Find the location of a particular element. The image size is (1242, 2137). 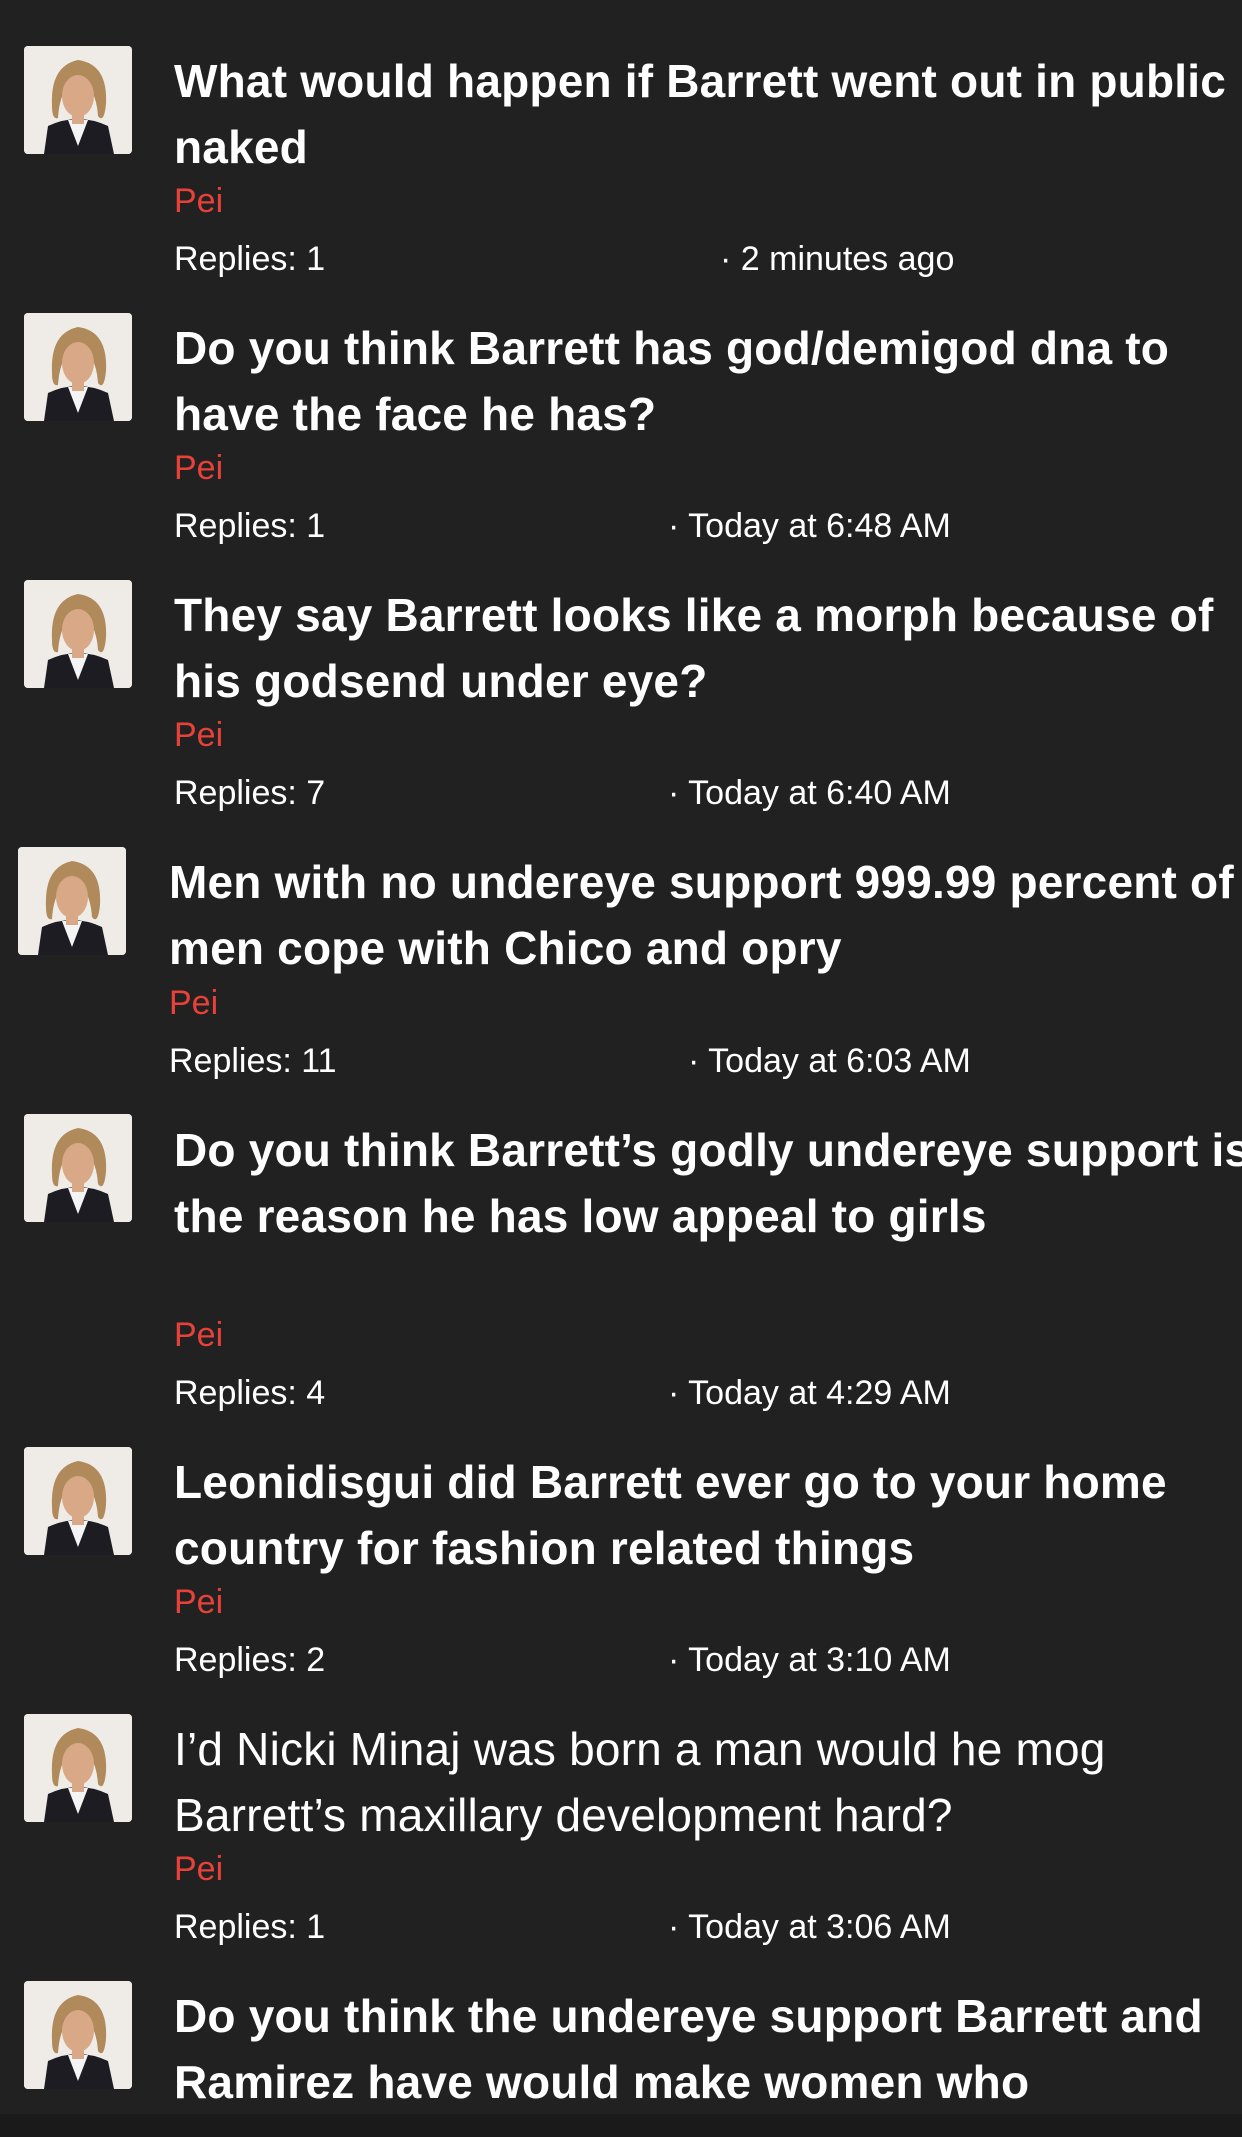

thread-date: · Today at 3:06 AM is located at coordinates (809, 1927).